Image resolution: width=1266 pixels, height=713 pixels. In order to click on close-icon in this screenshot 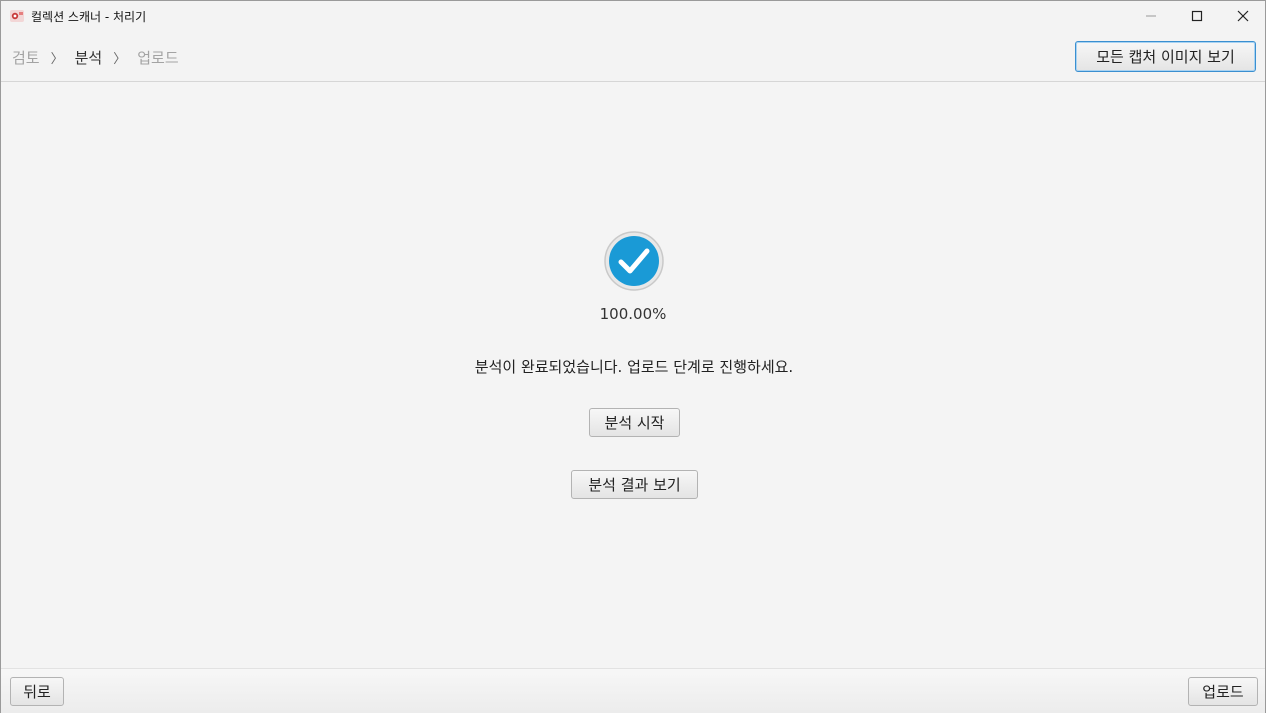, I will do `click(1243, 16)`.